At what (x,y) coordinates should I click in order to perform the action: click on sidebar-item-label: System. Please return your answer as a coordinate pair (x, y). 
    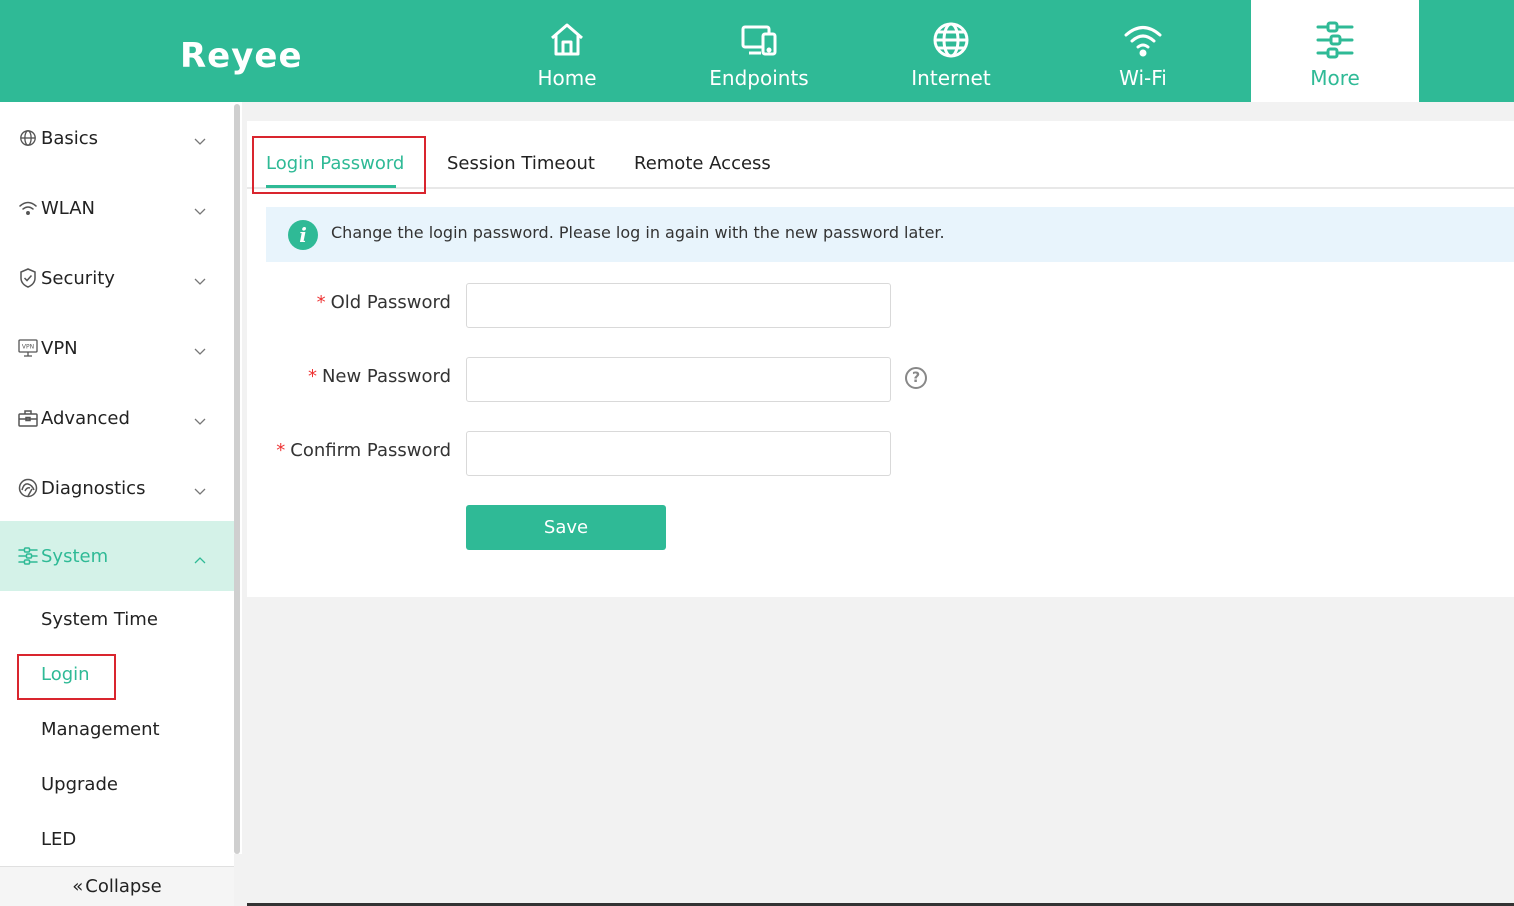
    Looking at the image, I should click on (75, 556).